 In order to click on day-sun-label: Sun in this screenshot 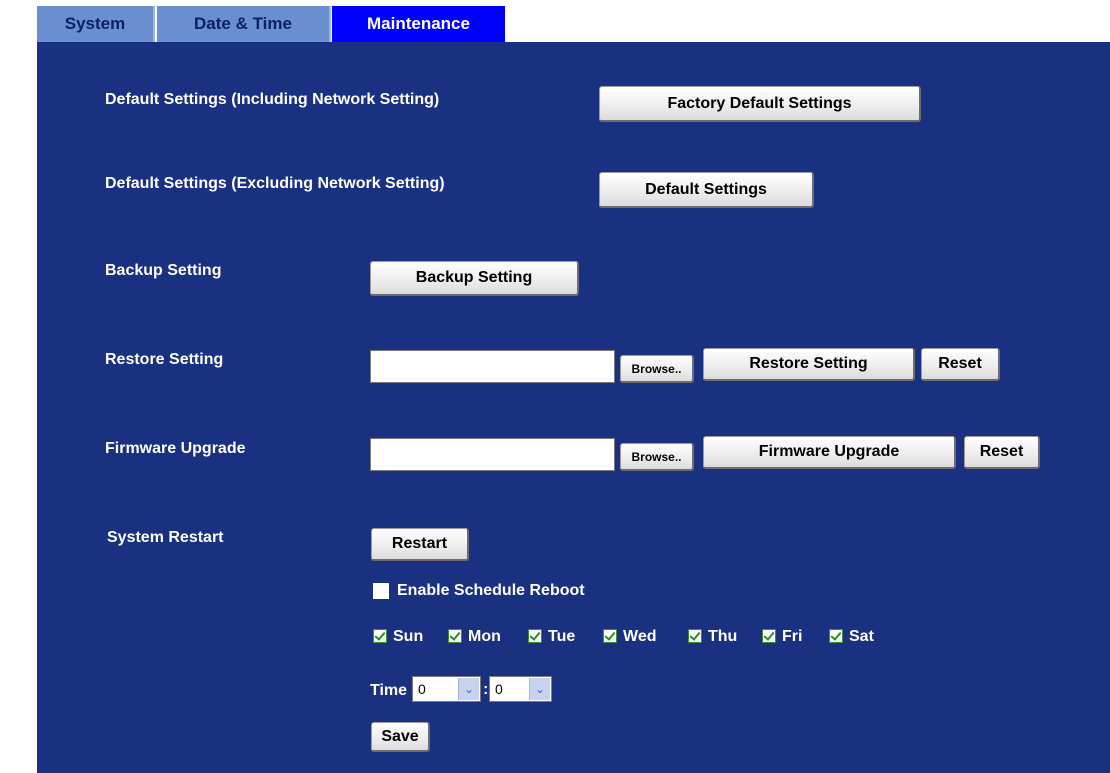, I will do `click(408, 636)`.